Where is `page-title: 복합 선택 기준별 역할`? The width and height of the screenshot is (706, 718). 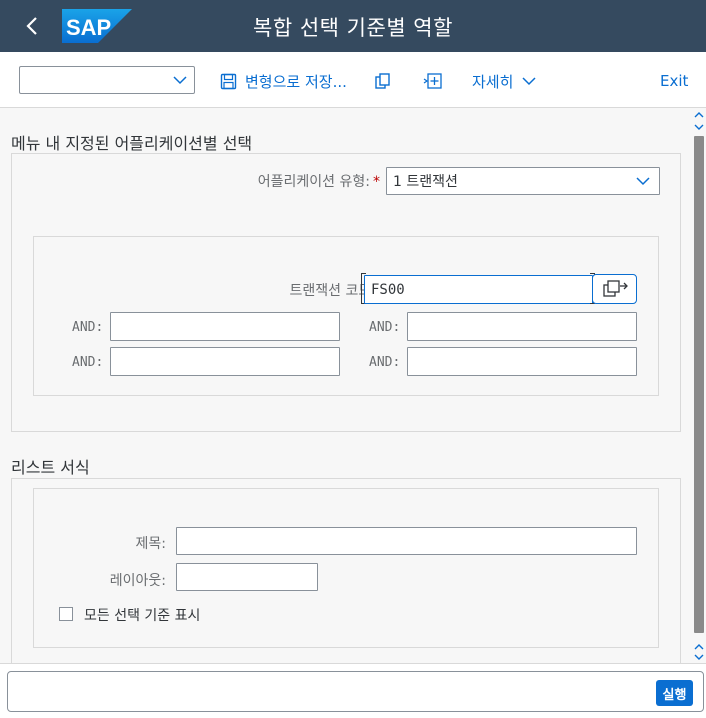 page-title: 복합 선택 기준별 역할 is located at coordinates (353, 28).